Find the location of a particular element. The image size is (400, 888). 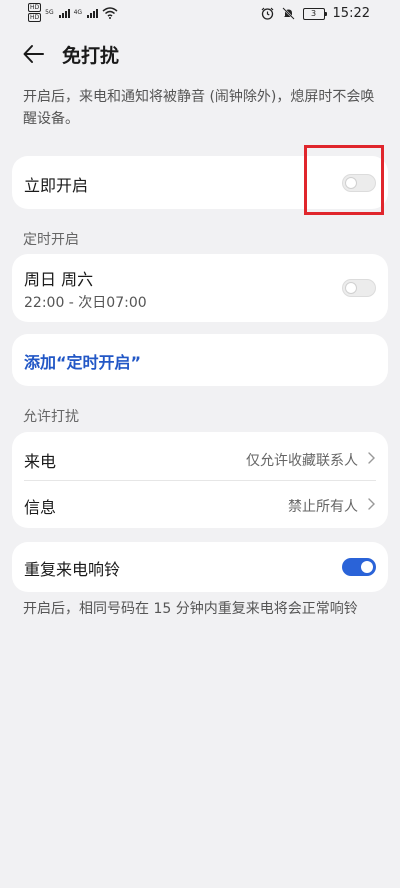

page-title: 免打扰 is located at coordinates (91, 56).